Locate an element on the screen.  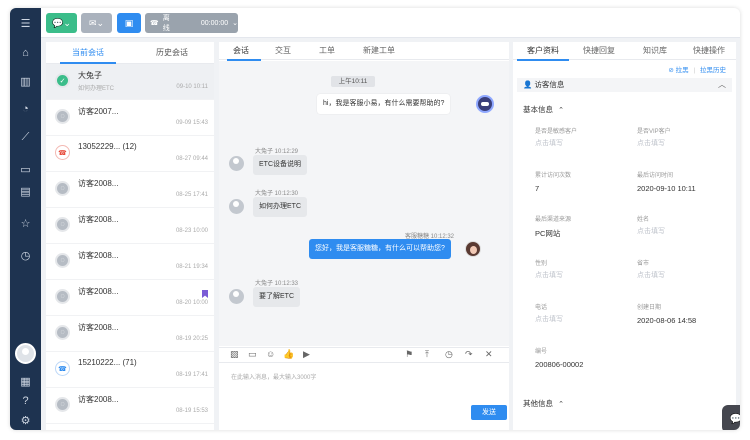
other-info-title: 其他信息 ⌃ is located at coordinates (543, 403).